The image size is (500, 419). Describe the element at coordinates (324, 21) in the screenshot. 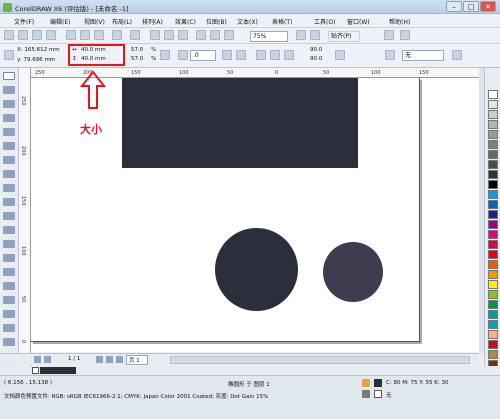

I see `menu-tools: 工具(O)` at that location.